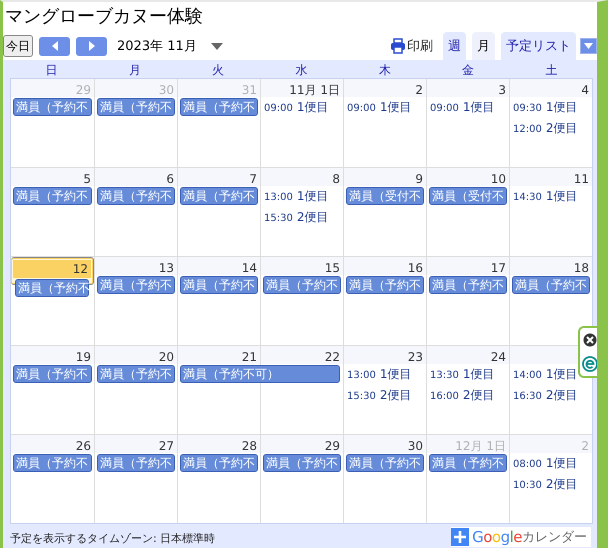 The image size is (608, 548). I want to click on date-number: 26, so click(83, 446).